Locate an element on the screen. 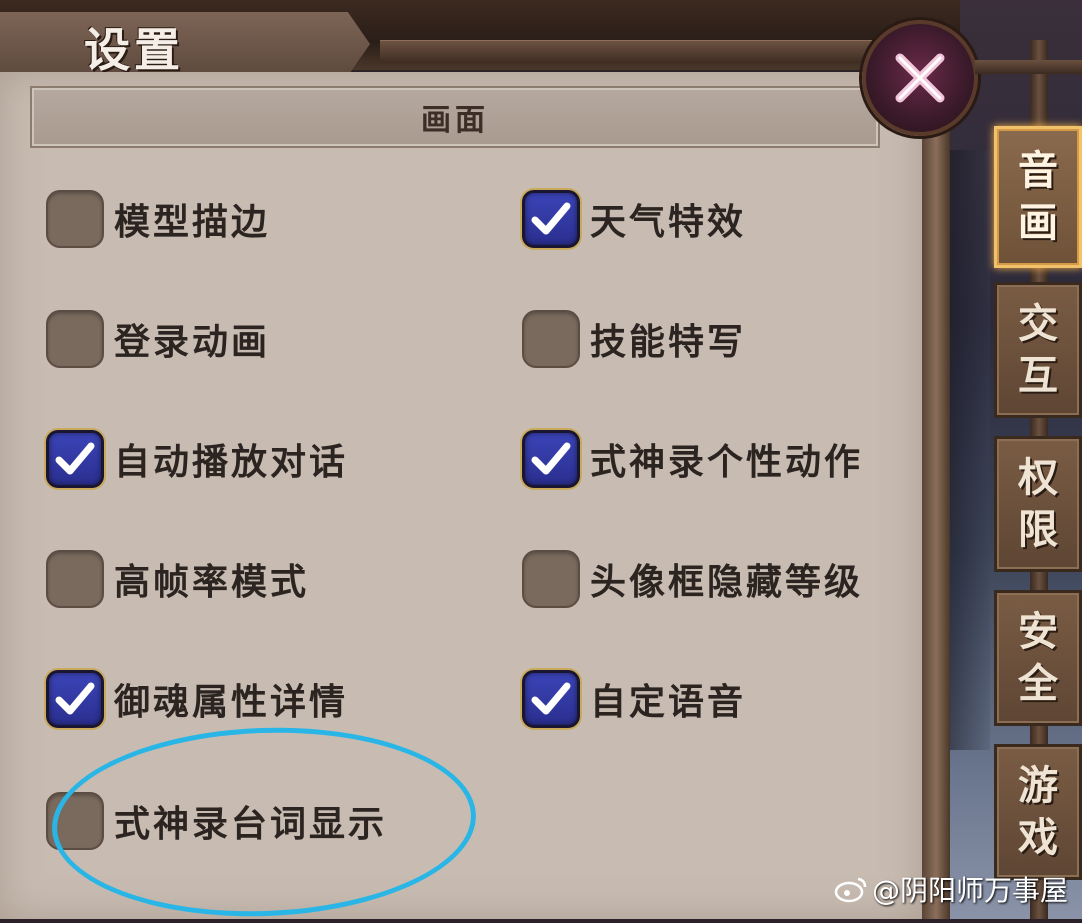 The width and height of the screenshot is (1082, 923). option-label: 御魂属性详情 is located at coordinates (231, 702).